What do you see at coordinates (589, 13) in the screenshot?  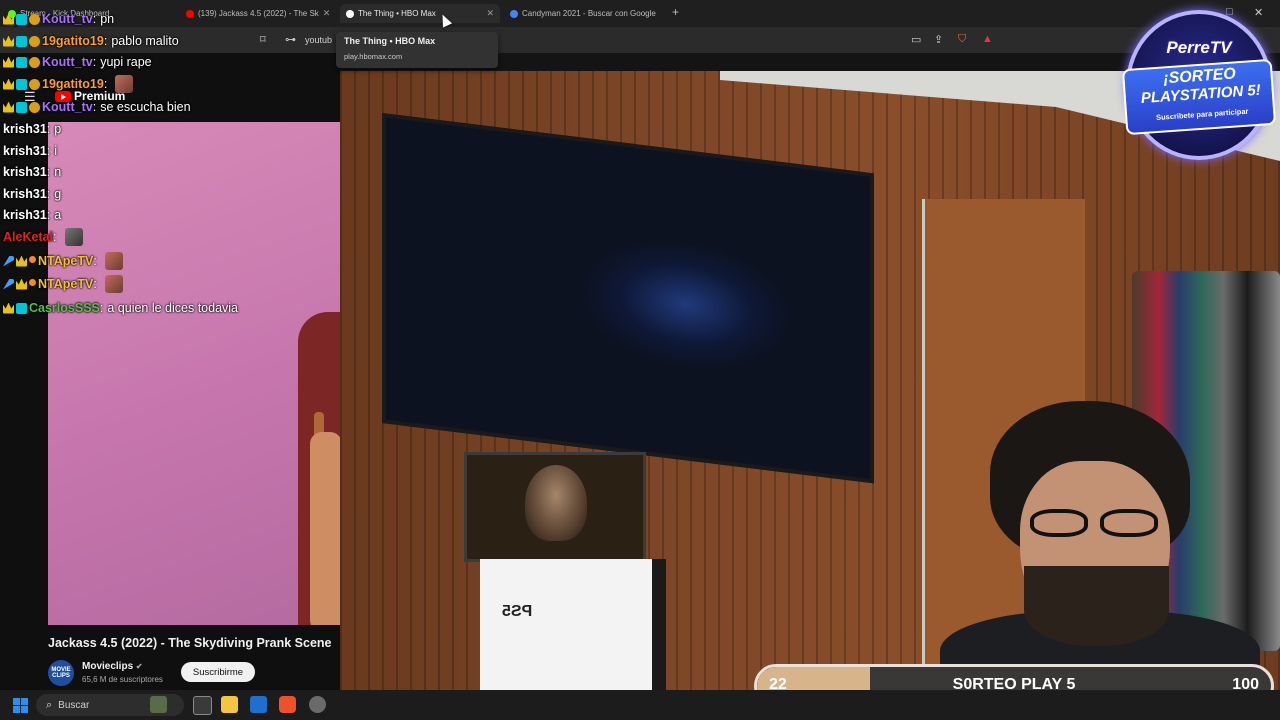 I see `tab-title: Candyman 2021 - Buscar con Google` at bounding box center [589, 13].